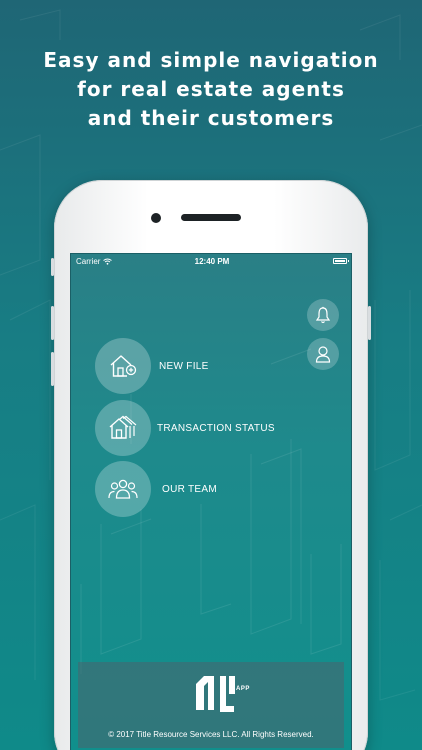 This screenshot has height=750, width=422. I want to click on menu-label-our-team: OUR TEAM, so click(189, 489).